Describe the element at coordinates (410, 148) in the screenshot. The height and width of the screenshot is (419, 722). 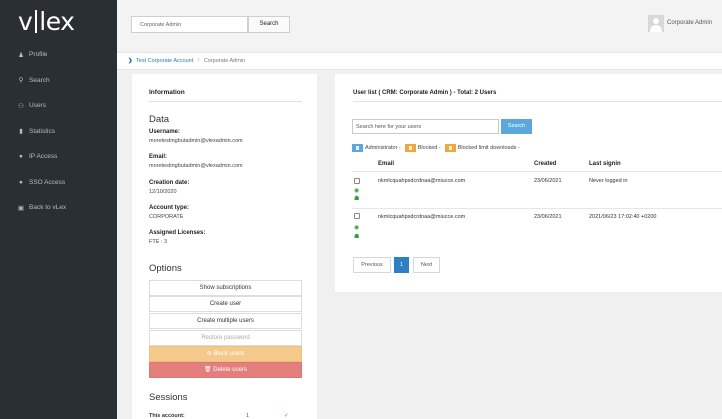
I see `blocked-legend-icon` at that location.